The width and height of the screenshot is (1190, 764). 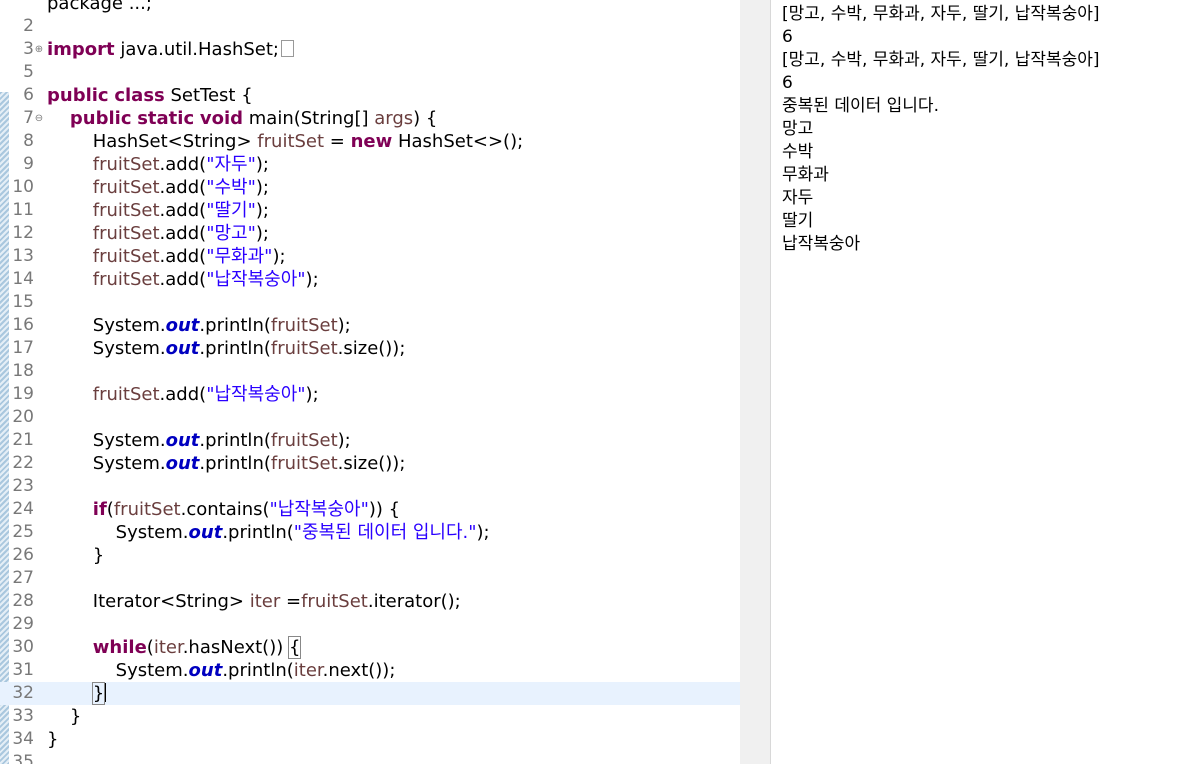 What do you see at coordinates (370, 187) in the screenshot?
I see `code-line: 10 fruitSet.add("수박");` at bounding box center [370, 187].